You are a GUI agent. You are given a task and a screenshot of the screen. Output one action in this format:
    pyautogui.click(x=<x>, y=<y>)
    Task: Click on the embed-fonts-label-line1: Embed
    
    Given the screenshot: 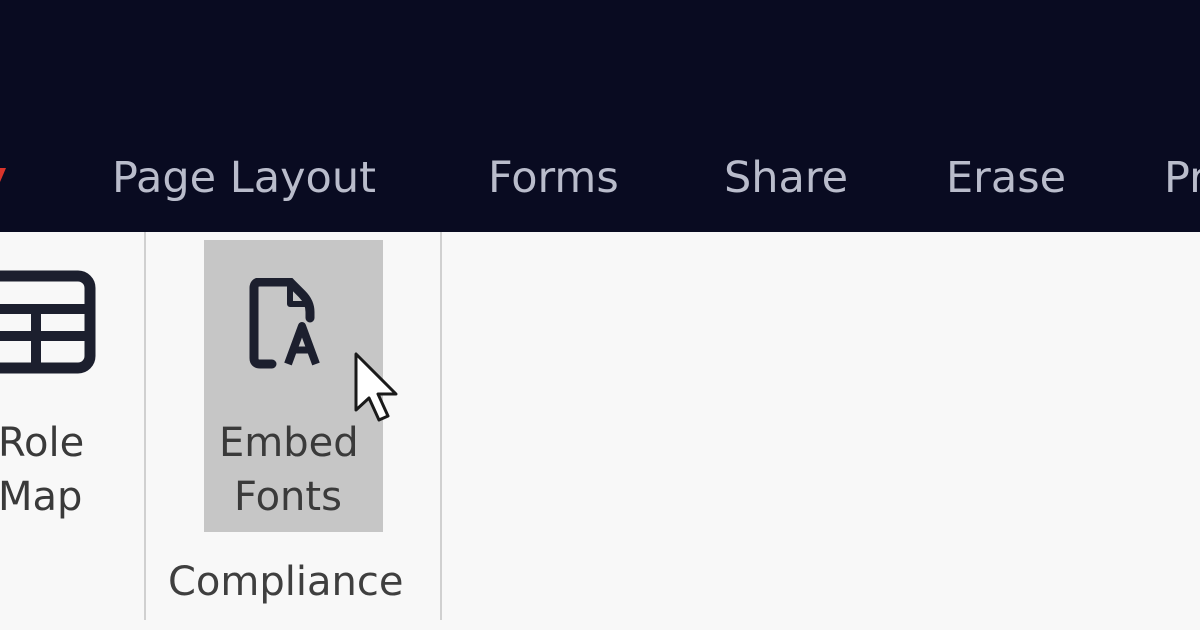 What is the action you would take?
    pyautogui.click(x=289, y=443)
    